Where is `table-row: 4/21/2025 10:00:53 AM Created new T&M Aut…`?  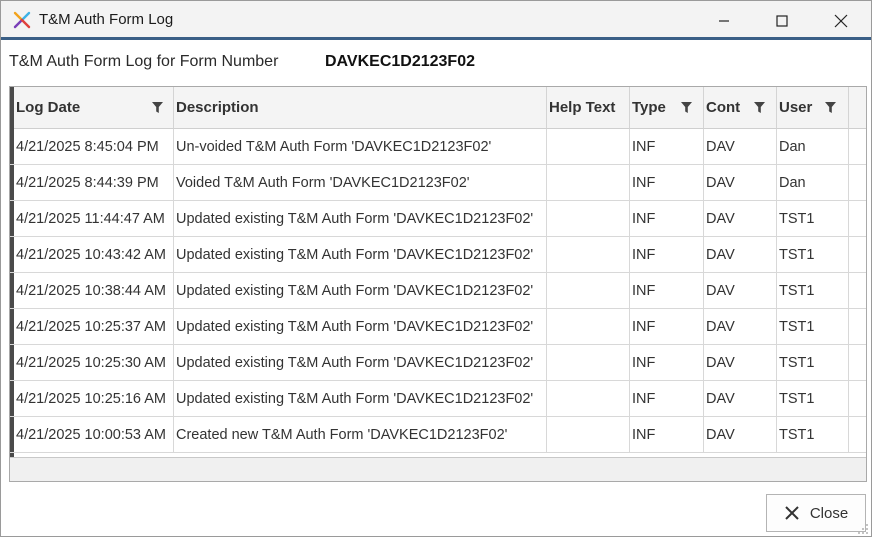
table-row: 4/21/2025 10:00:53 AM Created new T&M Aut… is located at coordinates (438, 435).